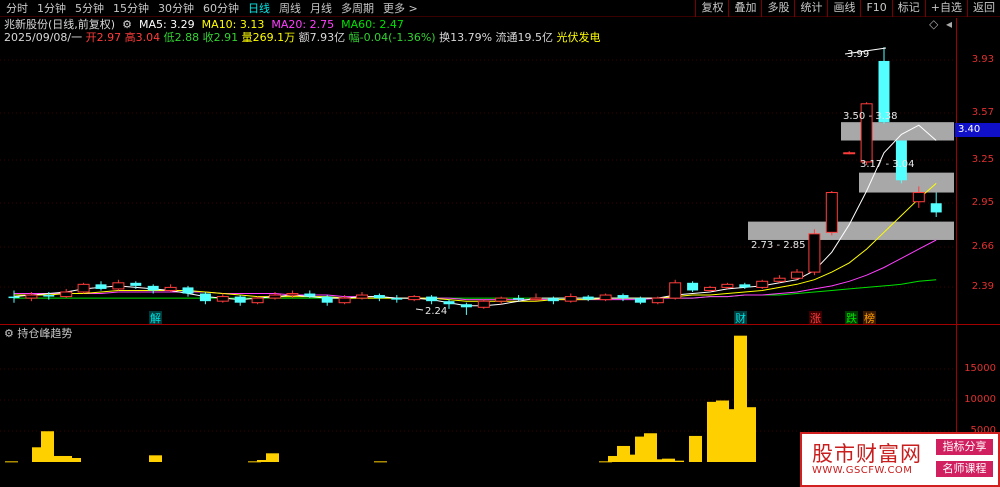  What do you see at coordinates (778, 245) in the screenshot?
I see `annotation-zone3: 2.73 - 2.85` at bounding box center [778, 245].